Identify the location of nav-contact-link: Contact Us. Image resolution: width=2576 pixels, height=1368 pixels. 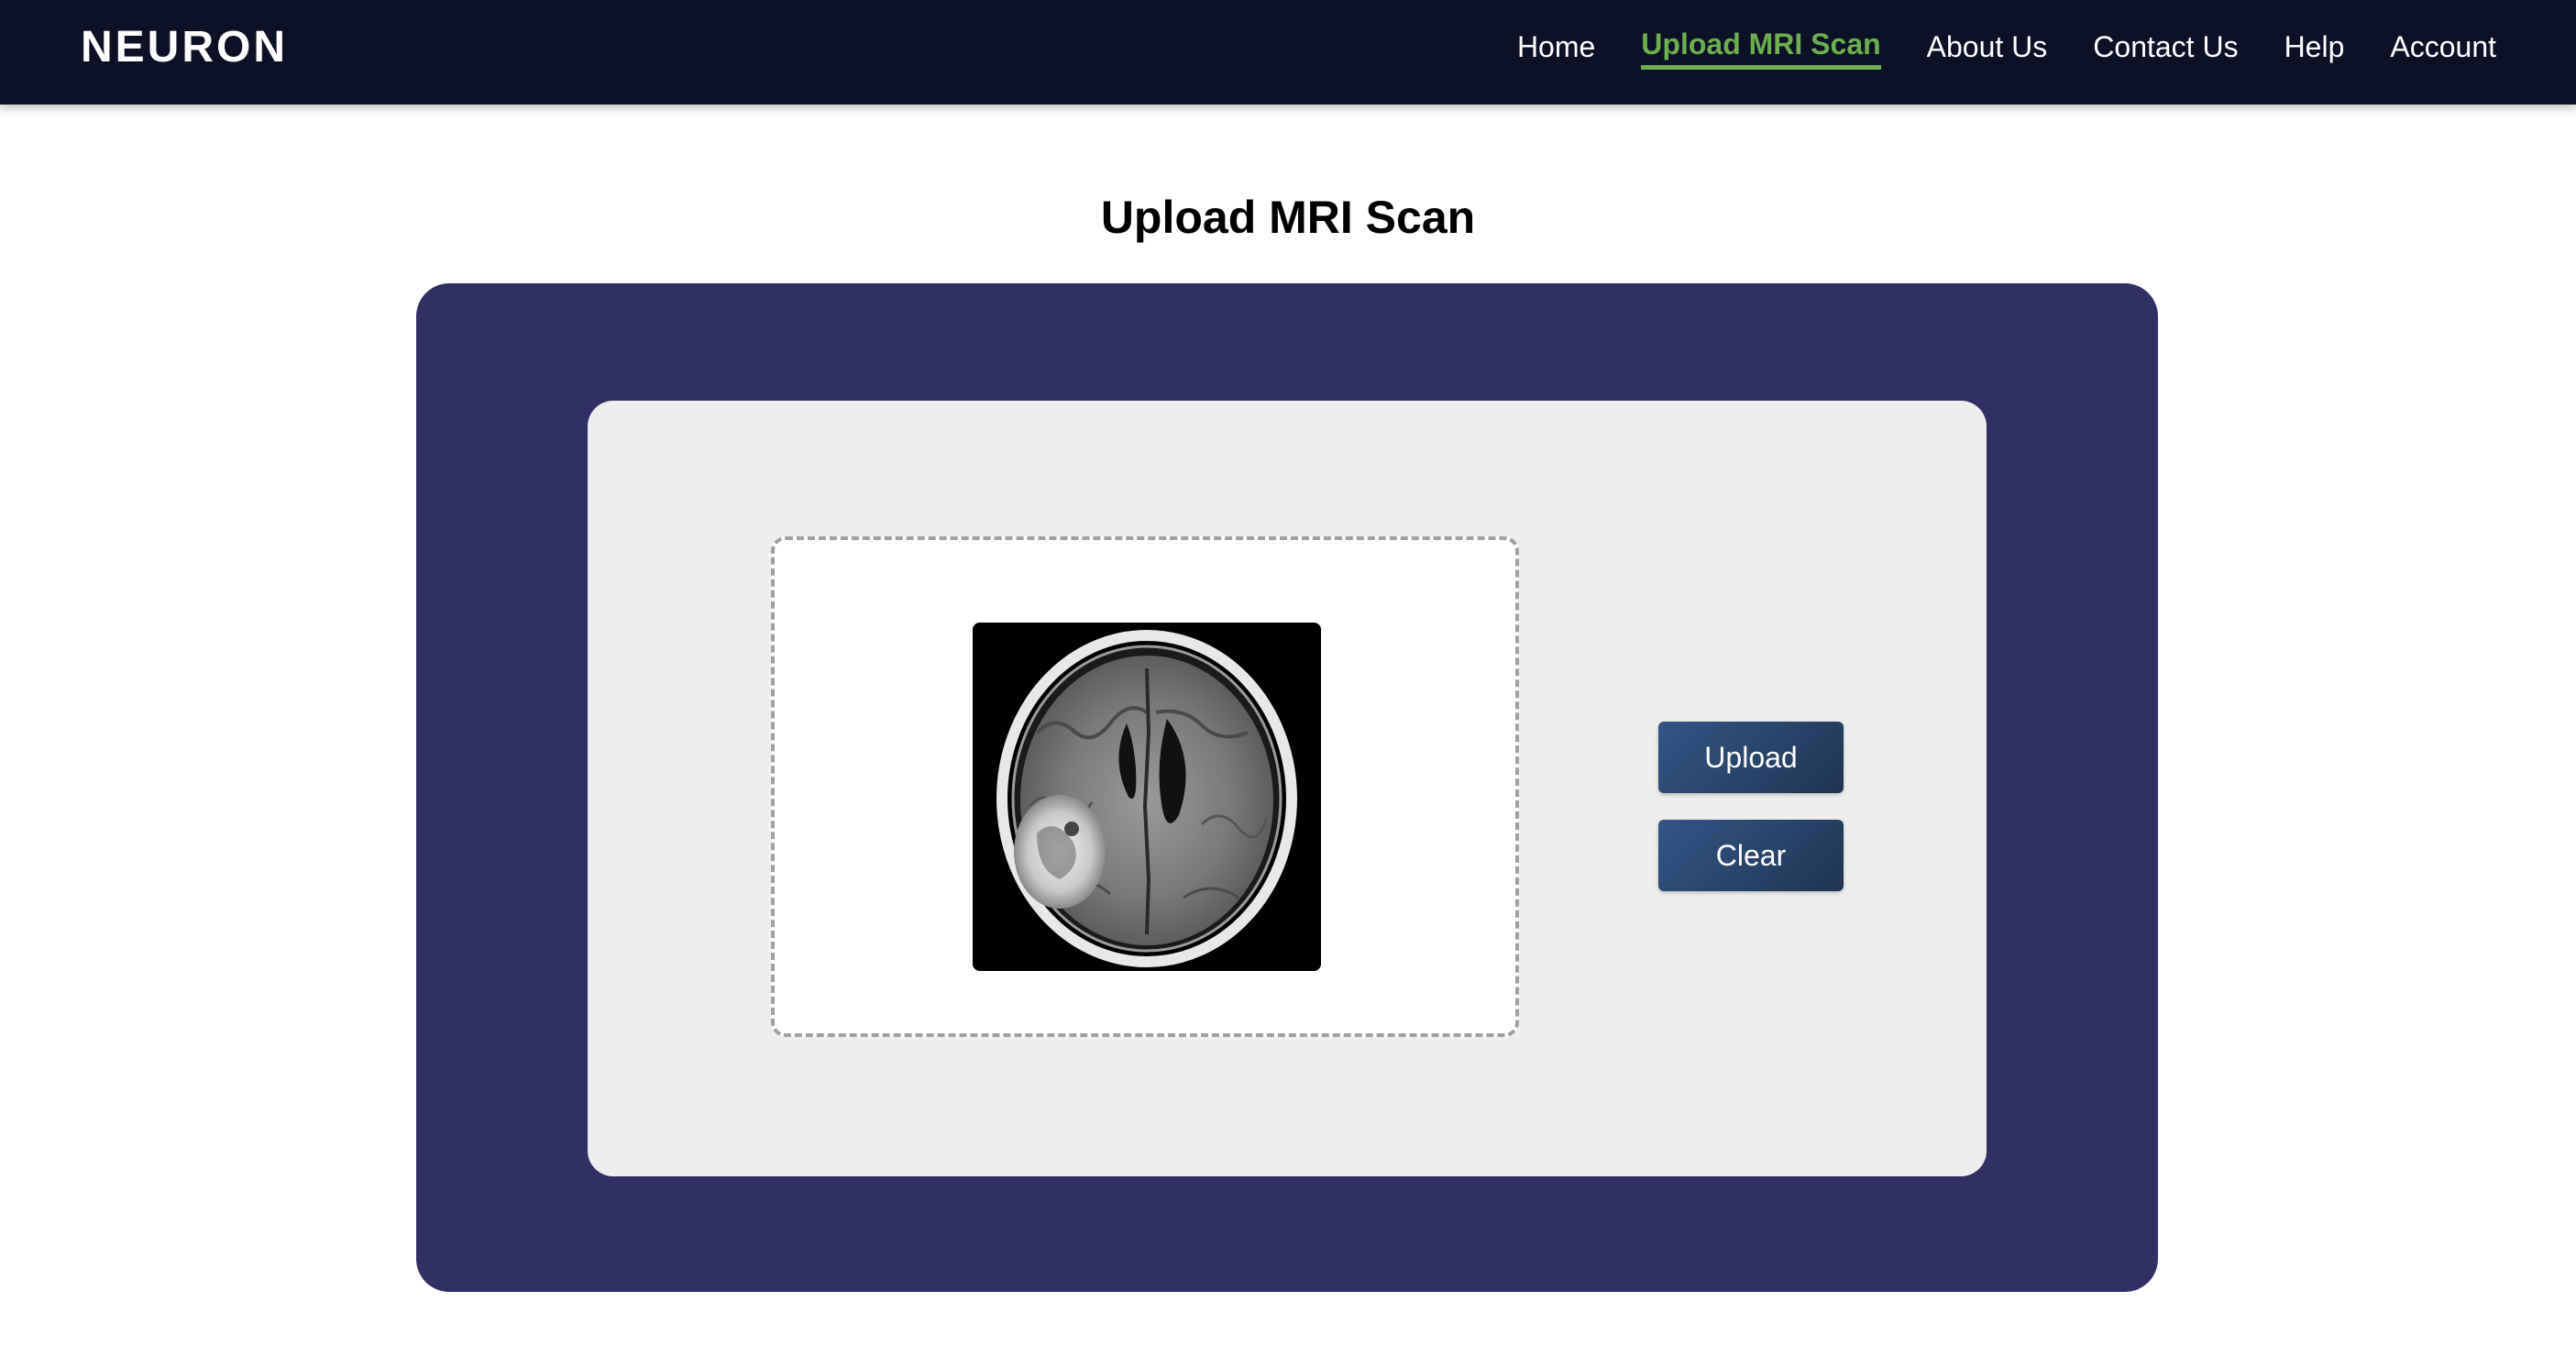
(2165, 49).